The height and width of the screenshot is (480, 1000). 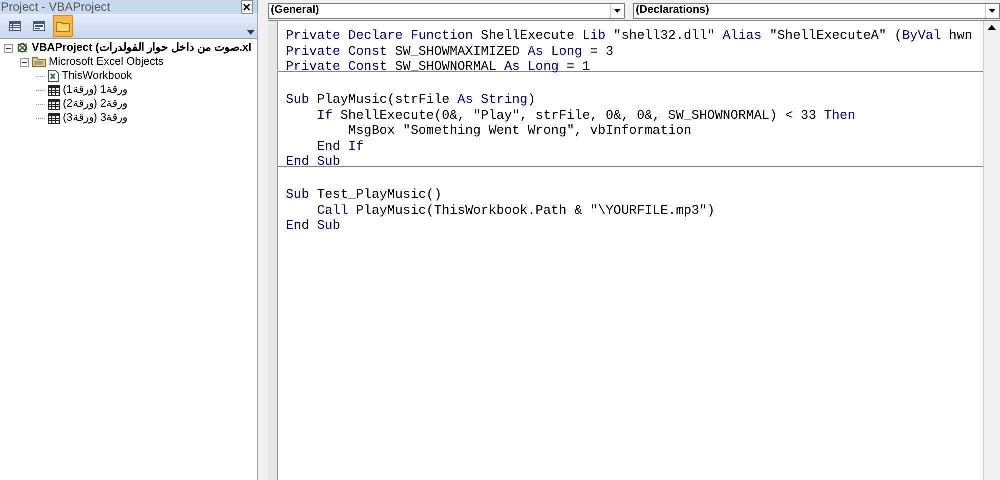 I want to click on tree-item: Microsoft Excel Objects, so click(x=106, y=62).